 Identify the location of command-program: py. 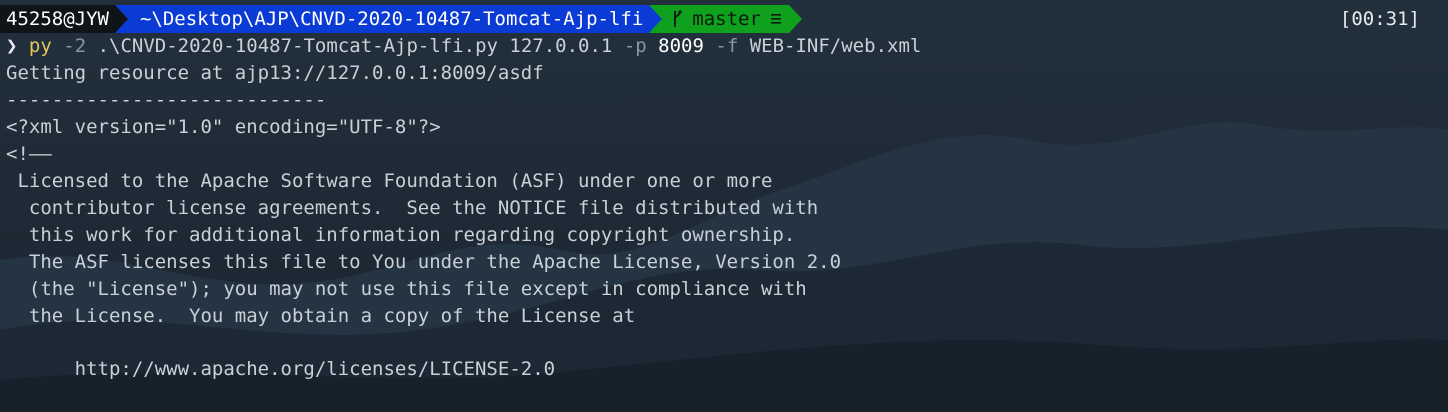
(40, 46).